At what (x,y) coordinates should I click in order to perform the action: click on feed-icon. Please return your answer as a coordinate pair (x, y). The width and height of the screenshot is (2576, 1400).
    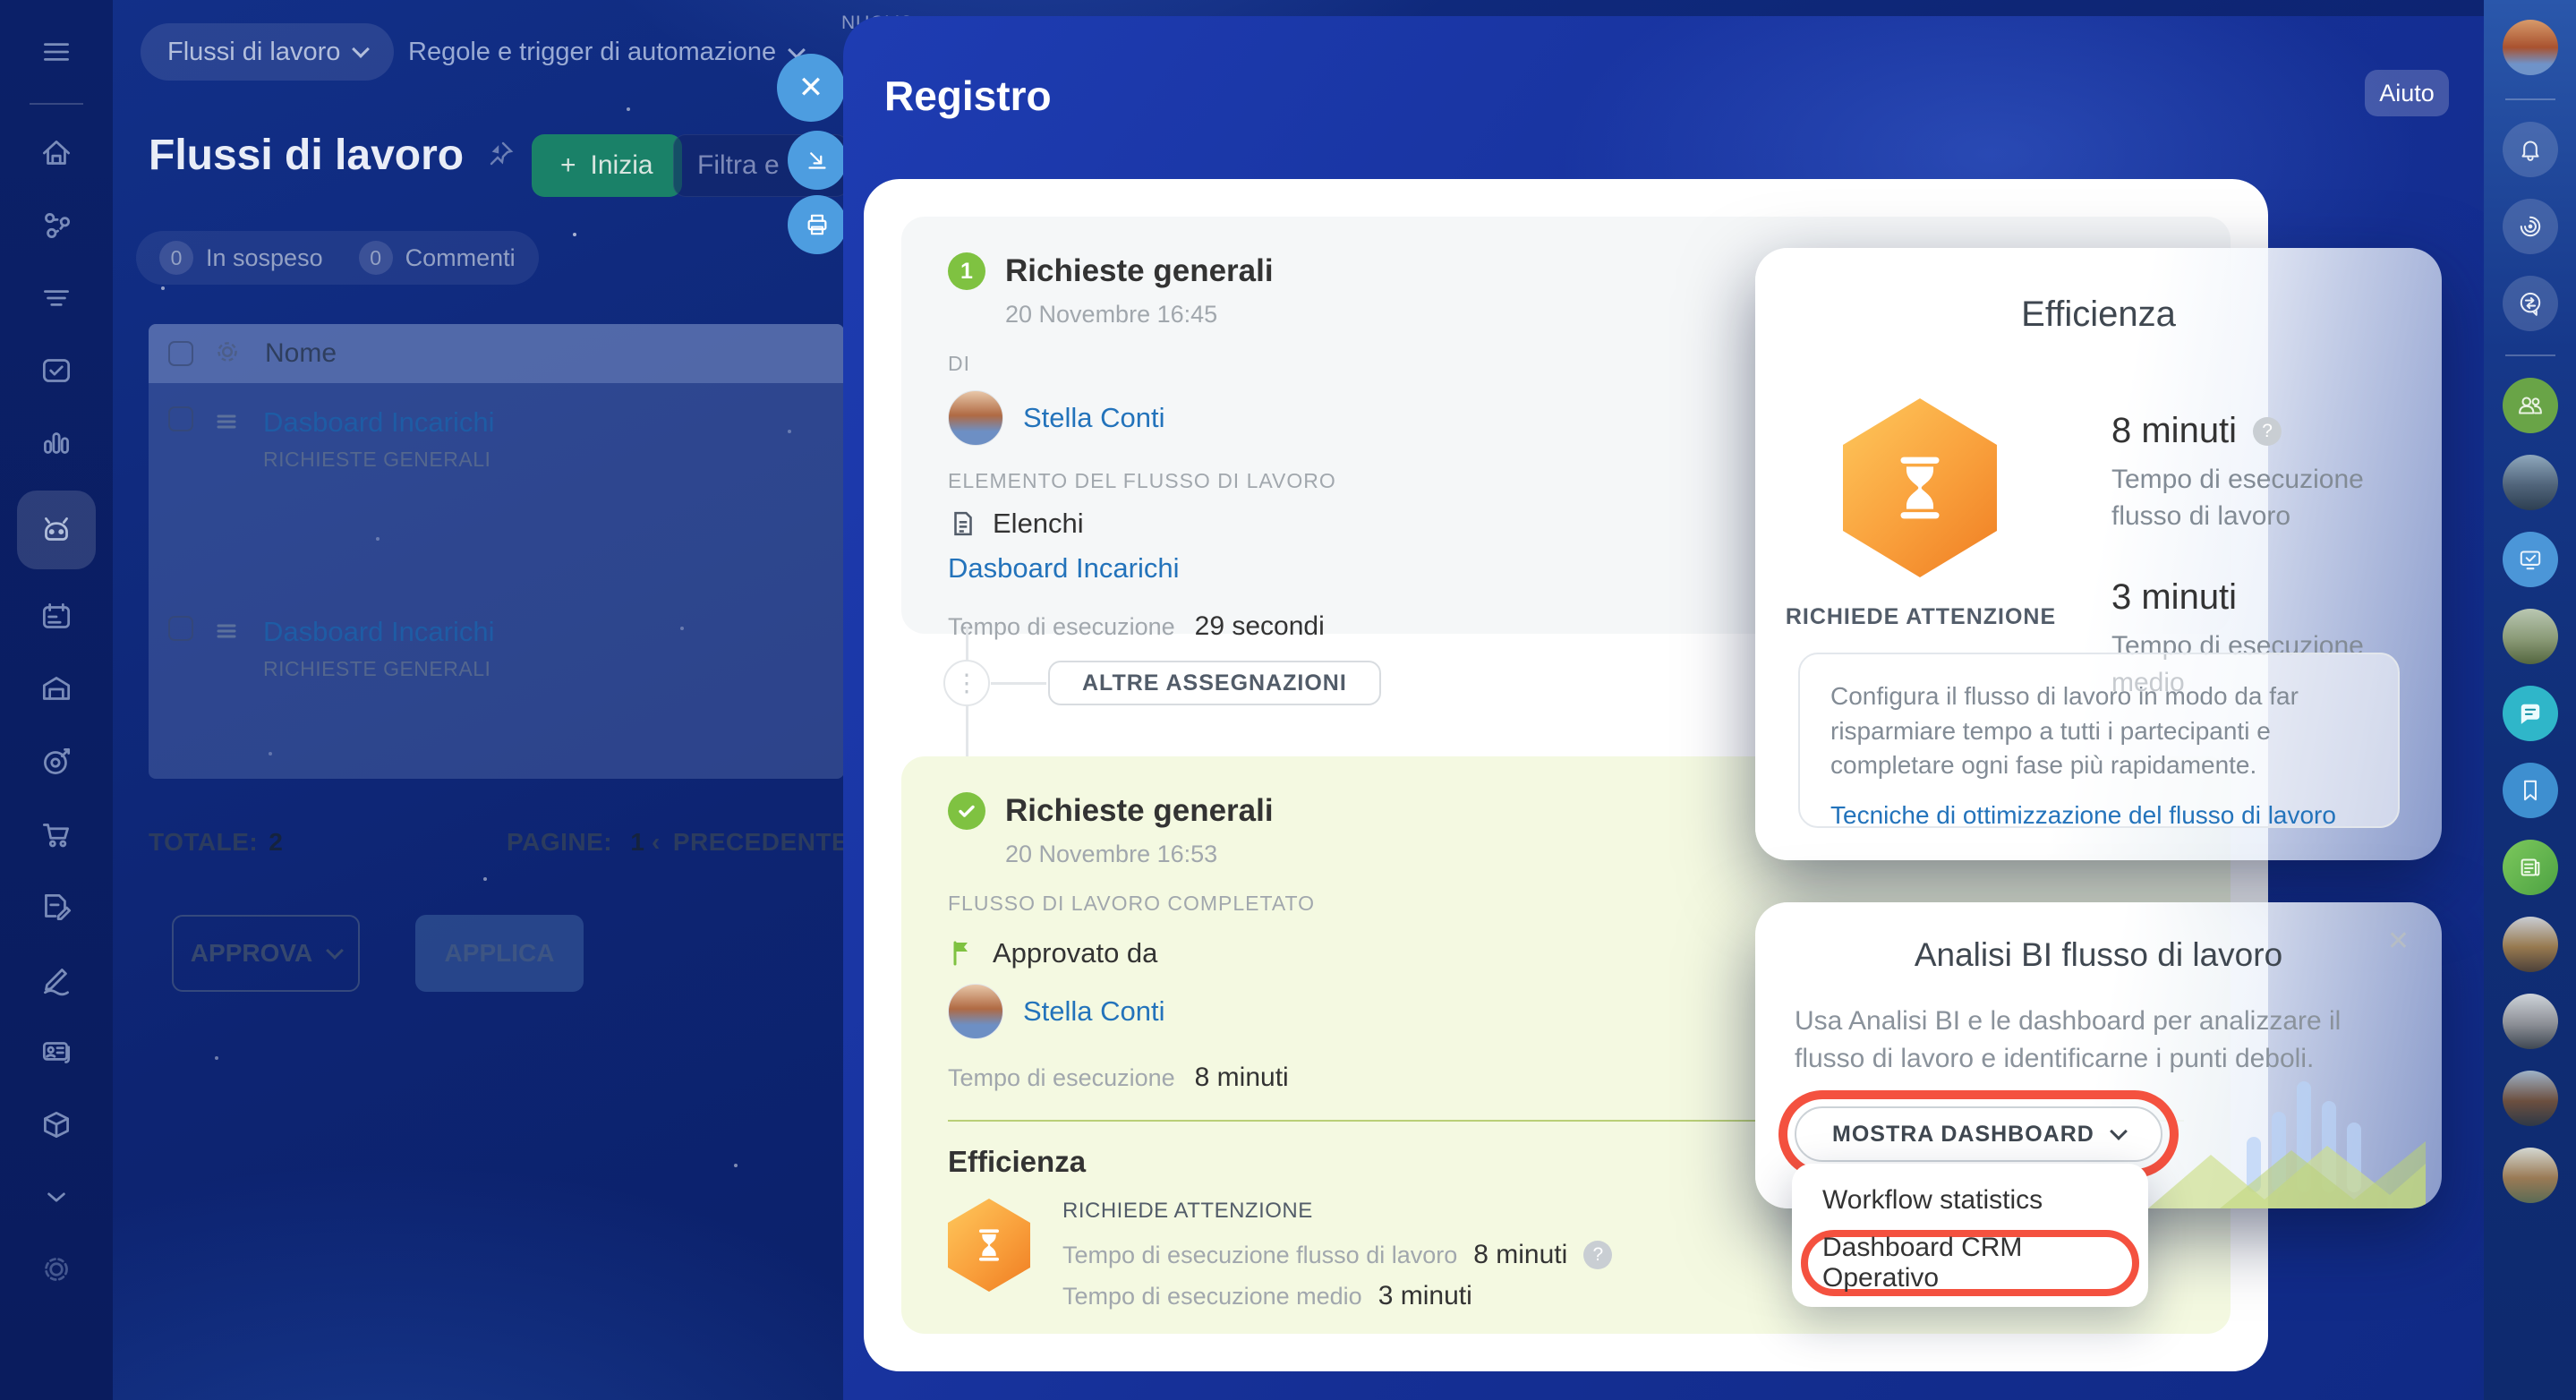
    Looking at the image, I should click on (56, 298).